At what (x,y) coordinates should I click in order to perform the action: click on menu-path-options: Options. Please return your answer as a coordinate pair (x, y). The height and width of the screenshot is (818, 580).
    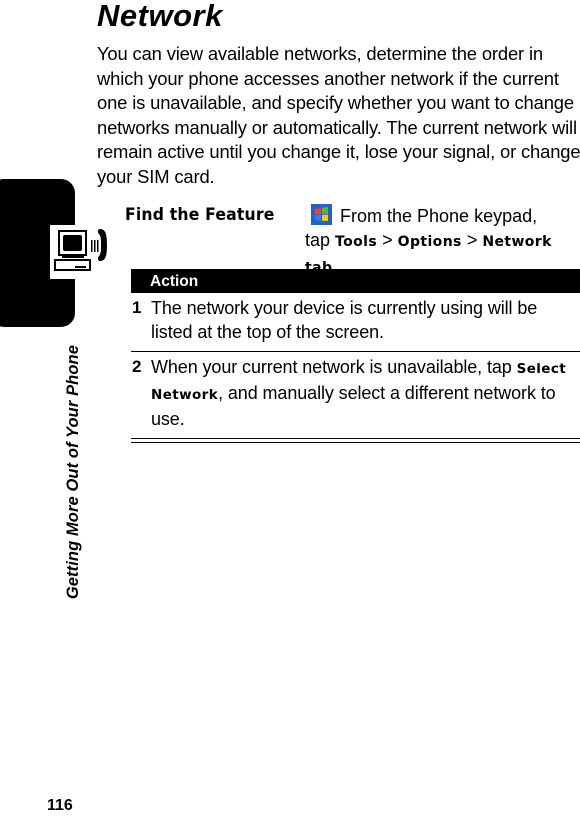
    Looking at the image, I should click on (429, 242).